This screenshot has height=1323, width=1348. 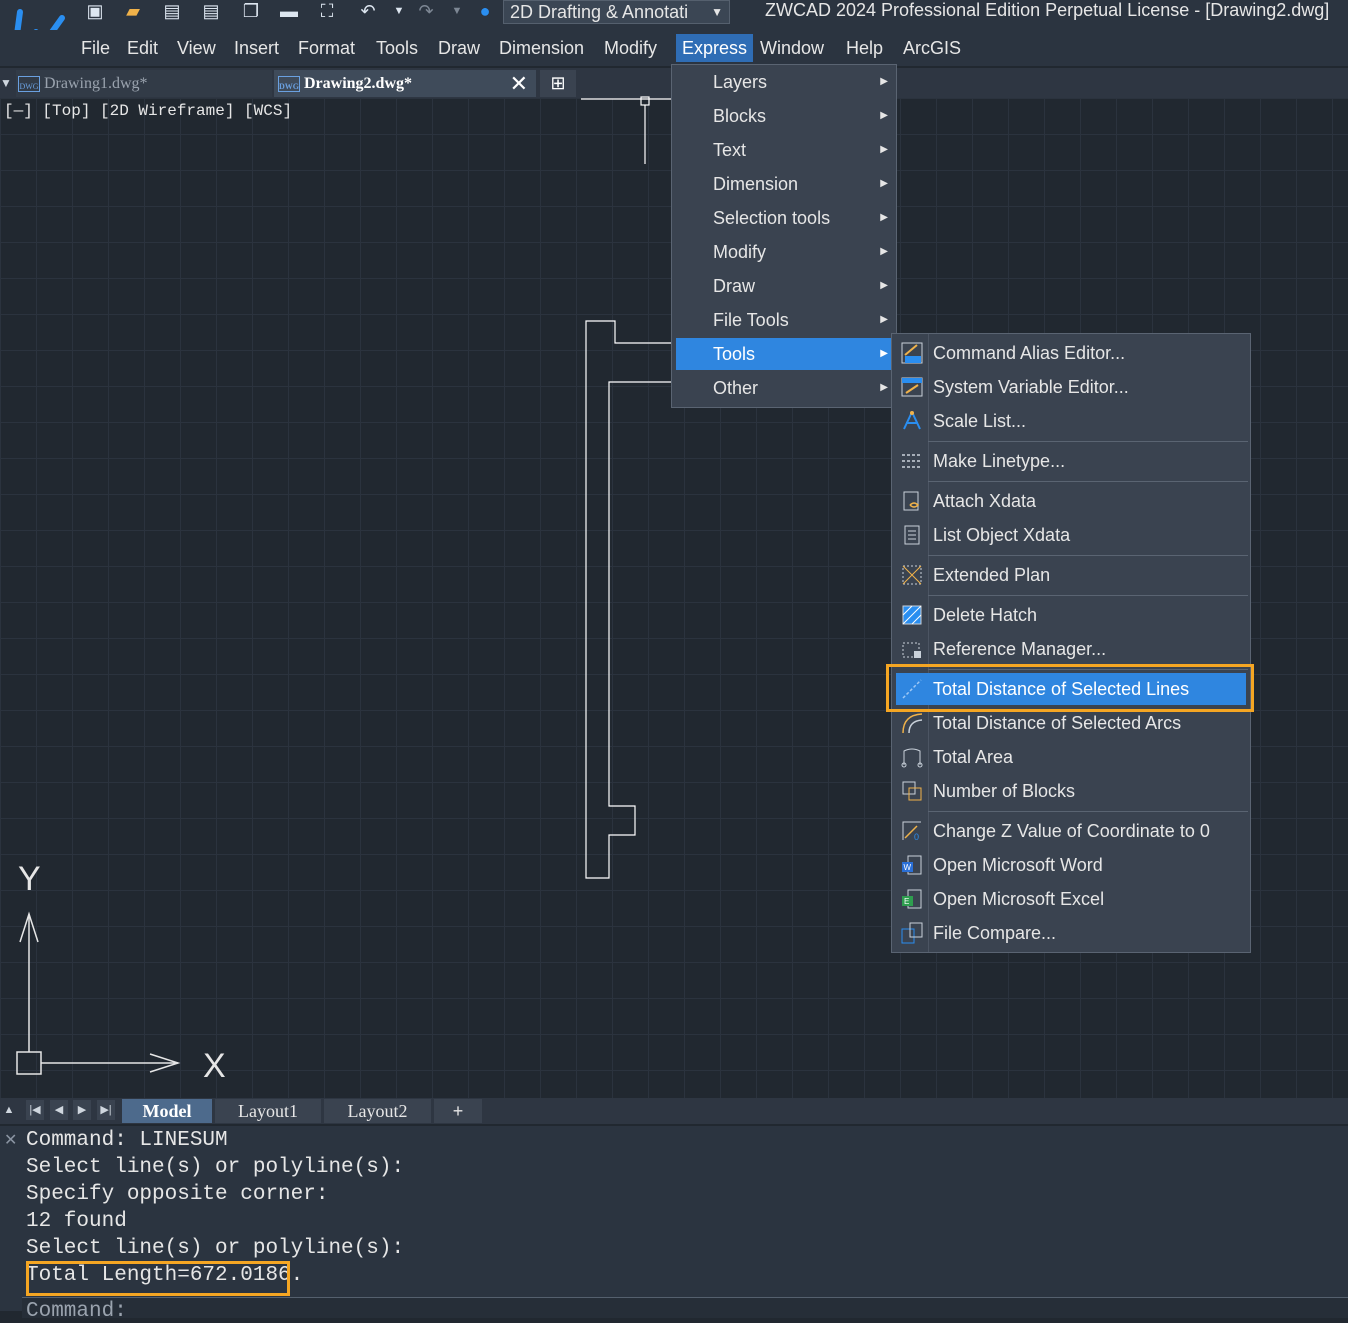 I want to click on command-history-line: Specify opposite corner:, so click(x=177, y=1194).